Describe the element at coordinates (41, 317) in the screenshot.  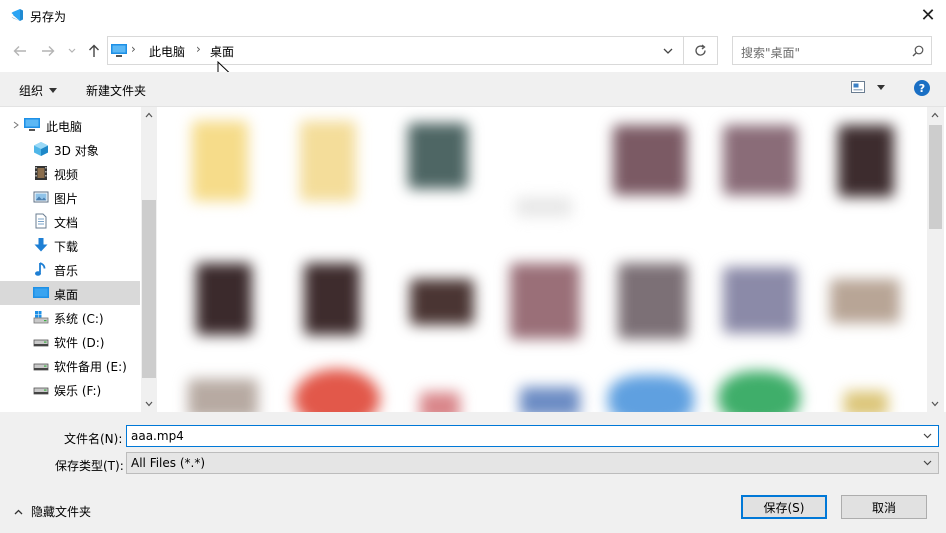
I see `system-drive-icon` at that location.